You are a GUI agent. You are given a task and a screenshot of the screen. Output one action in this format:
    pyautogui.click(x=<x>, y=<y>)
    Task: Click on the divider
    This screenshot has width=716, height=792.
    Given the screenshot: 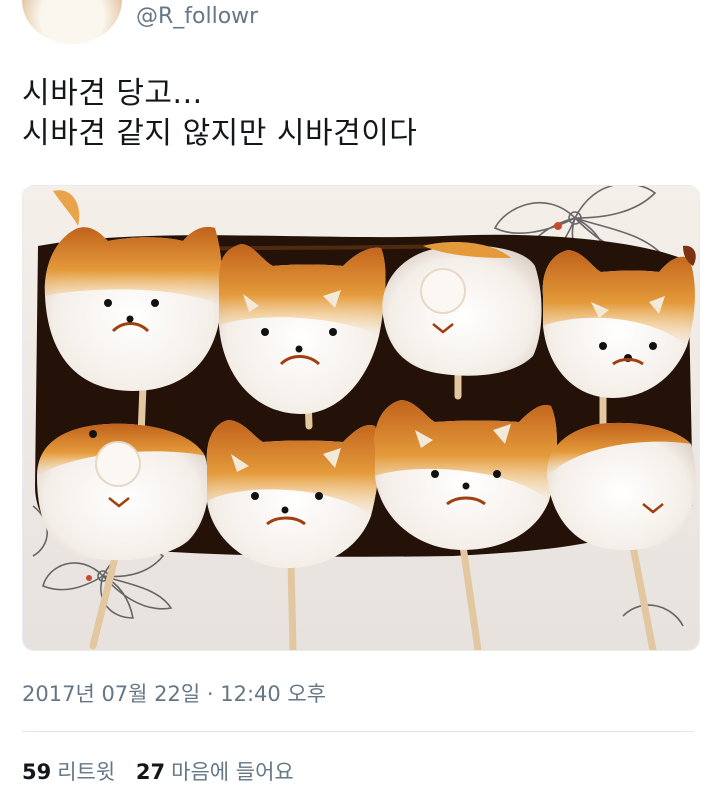 What is the action you would take?
    pyautogui.click(x=358, y=731)
    